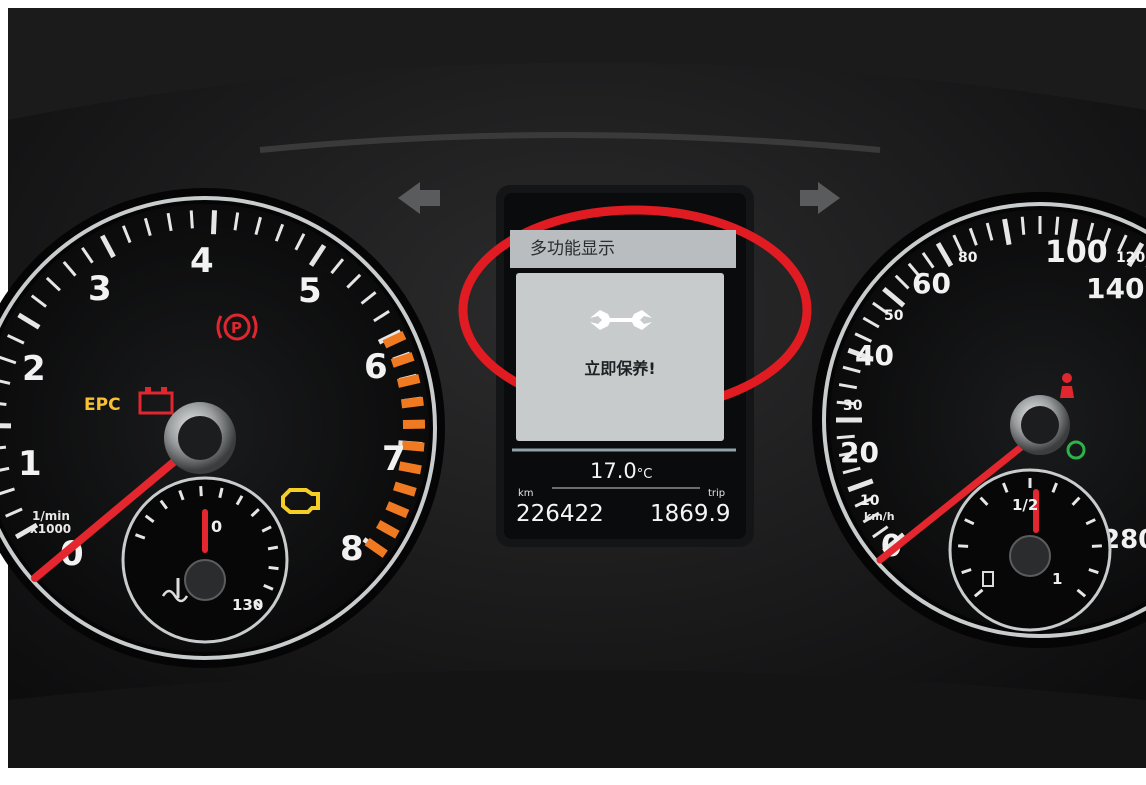  What do you see at coordinates (102, 405) in the screenshot?
I see `epc-warning-light: EPC` at bounding box center [102, 405].